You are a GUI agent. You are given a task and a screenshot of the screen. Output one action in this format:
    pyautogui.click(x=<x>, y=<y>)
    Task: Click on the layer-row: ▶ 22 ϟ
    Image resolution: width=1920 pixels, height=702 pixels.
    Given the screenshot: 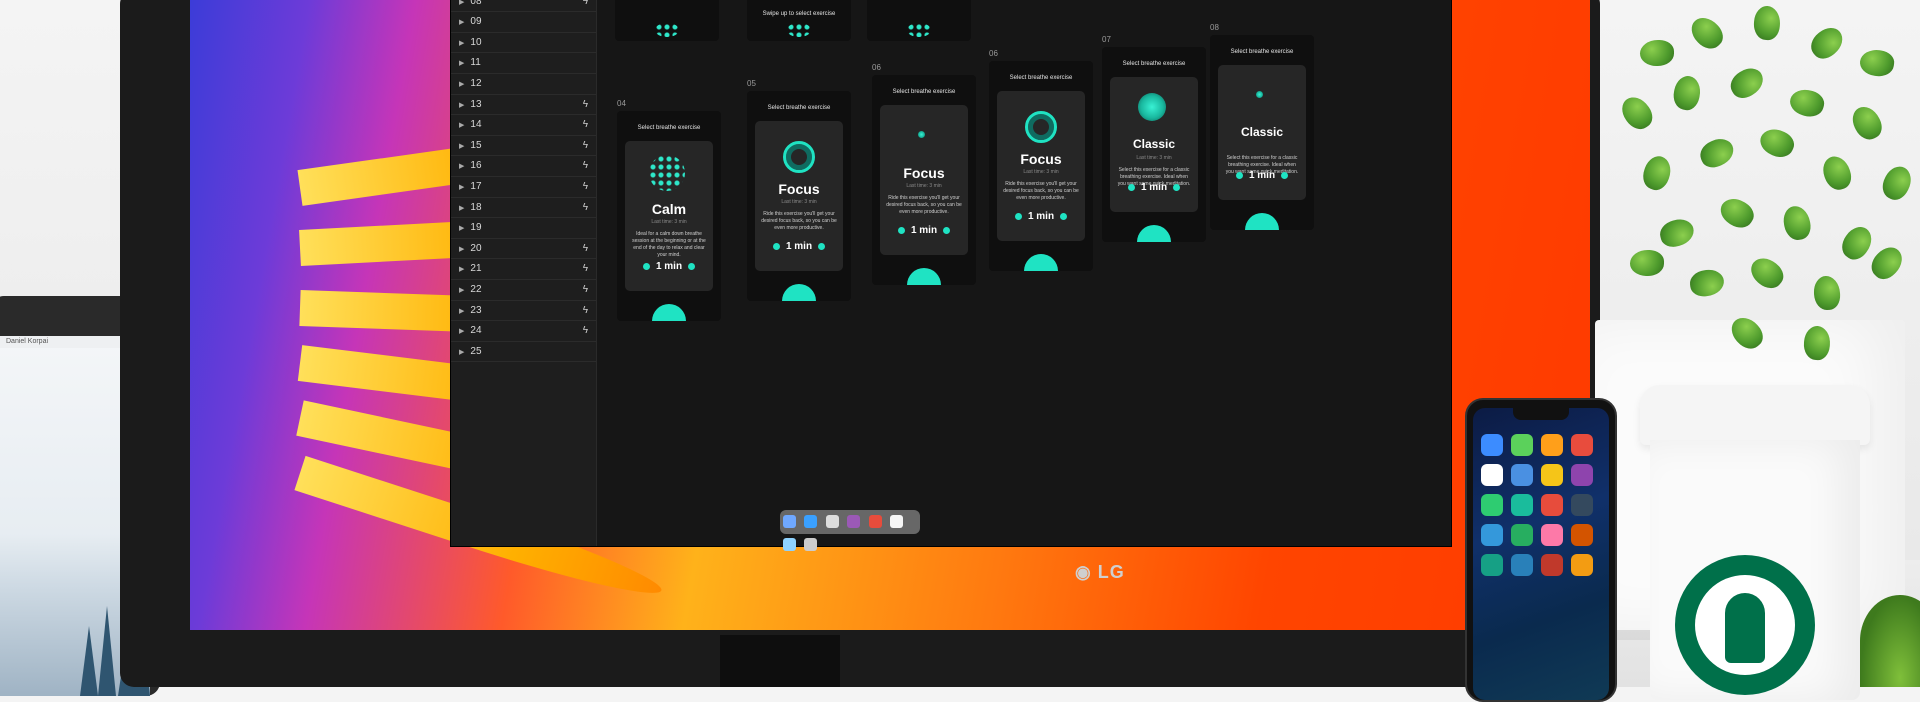 What is the action you would take?
    pyautogui.click(x=523, y=290)
    